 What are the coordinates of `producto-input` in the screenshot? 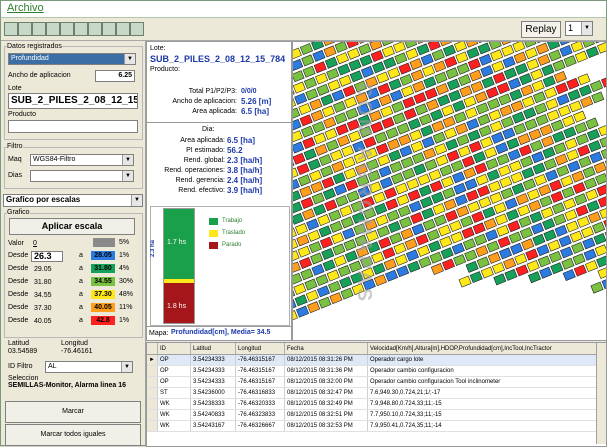 It's located at (73, 126).